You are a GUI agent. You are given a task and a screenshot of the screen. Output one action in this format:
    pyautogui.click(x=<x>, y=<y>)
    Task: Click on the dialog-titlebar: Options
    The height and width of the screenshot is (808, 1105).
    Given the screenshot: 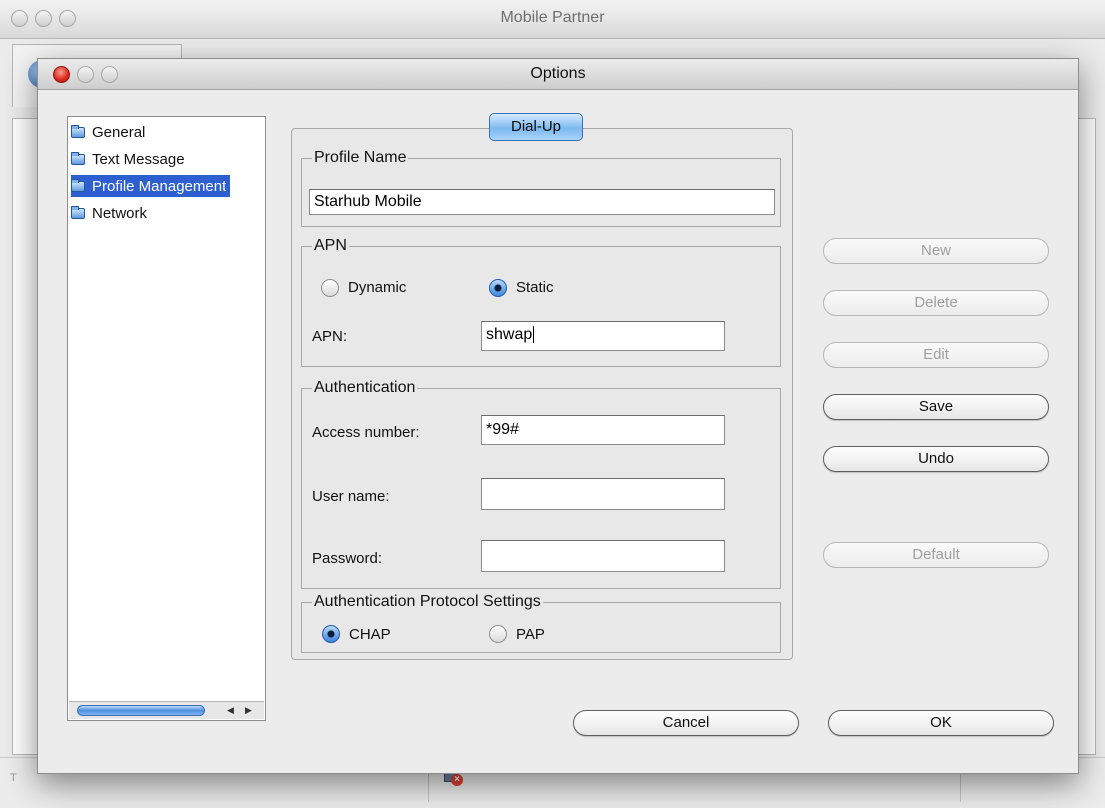 What is the action you would take?
    pyautogui.click(x=558, y=74)
    